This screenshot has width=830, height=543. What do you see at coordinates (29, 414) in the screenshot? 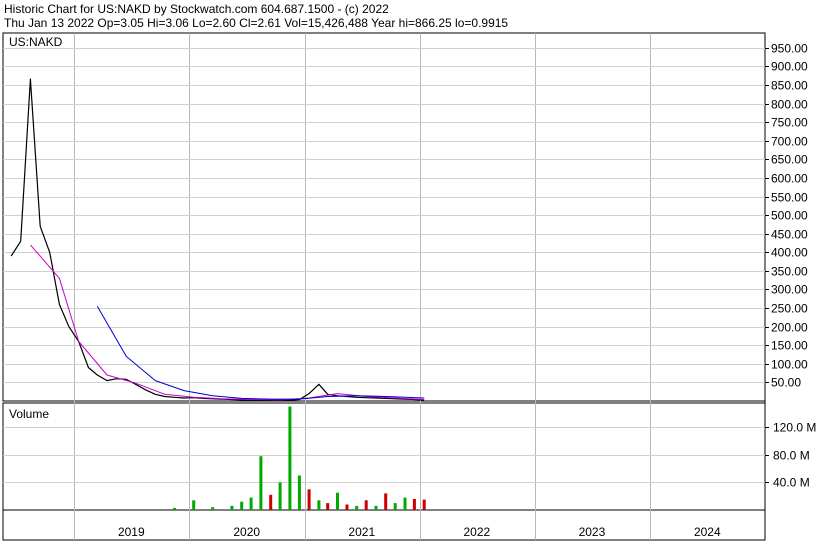
I see `volume-panel-title: Volume` at bounding box center [29, 414].